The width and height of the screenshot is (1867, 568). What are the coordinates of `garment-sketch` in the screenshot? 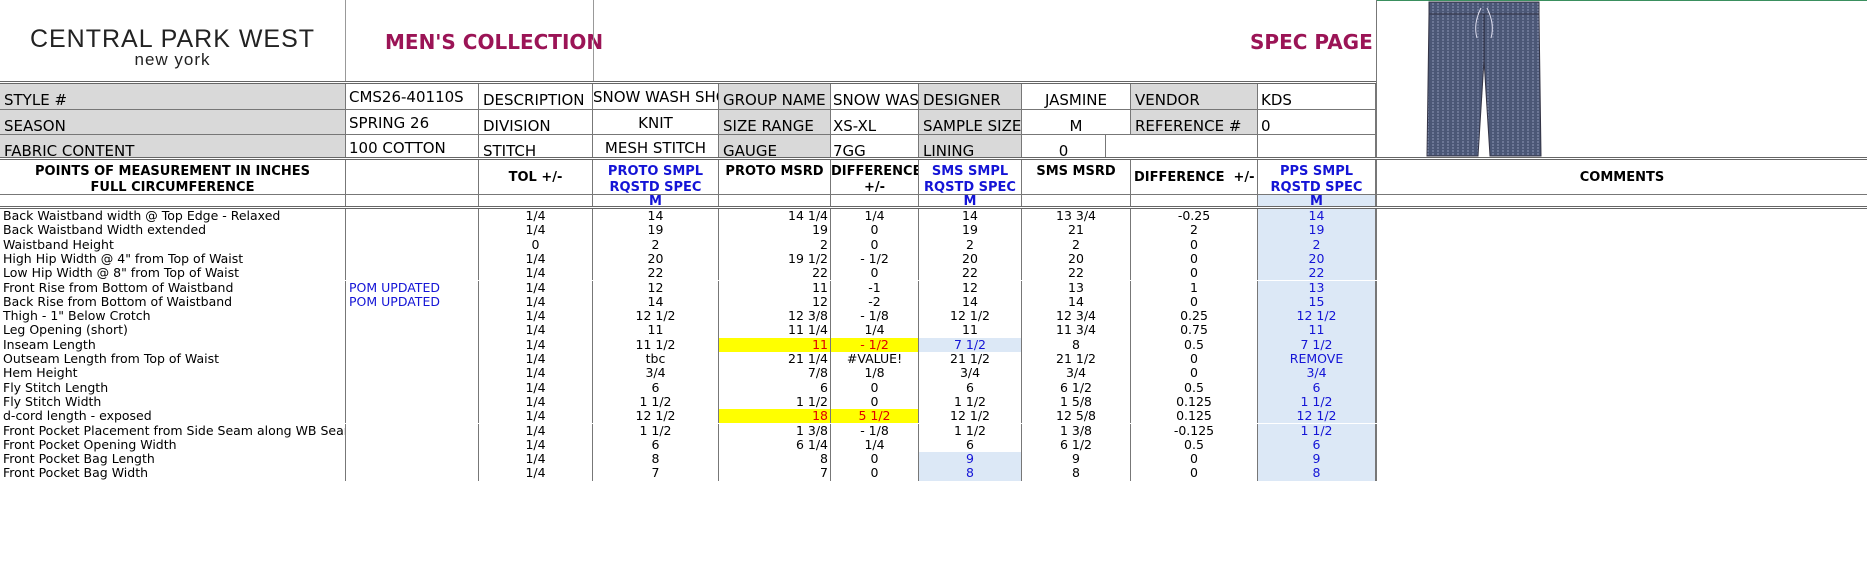 It's located at (1621, 79).